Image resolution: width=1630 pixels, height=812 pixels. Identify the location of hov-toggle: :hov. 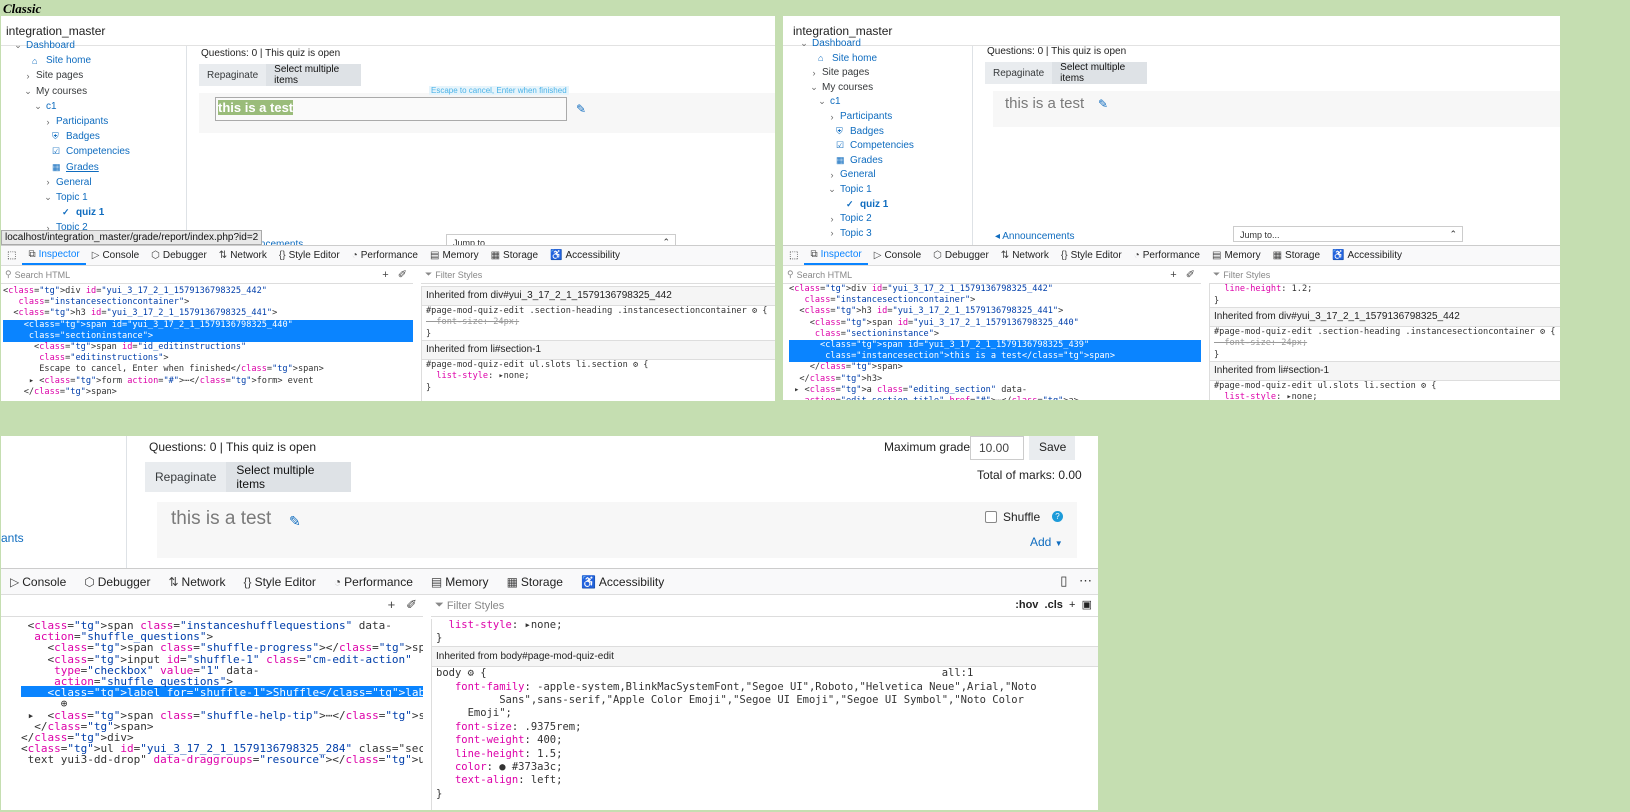
(1026, 605).